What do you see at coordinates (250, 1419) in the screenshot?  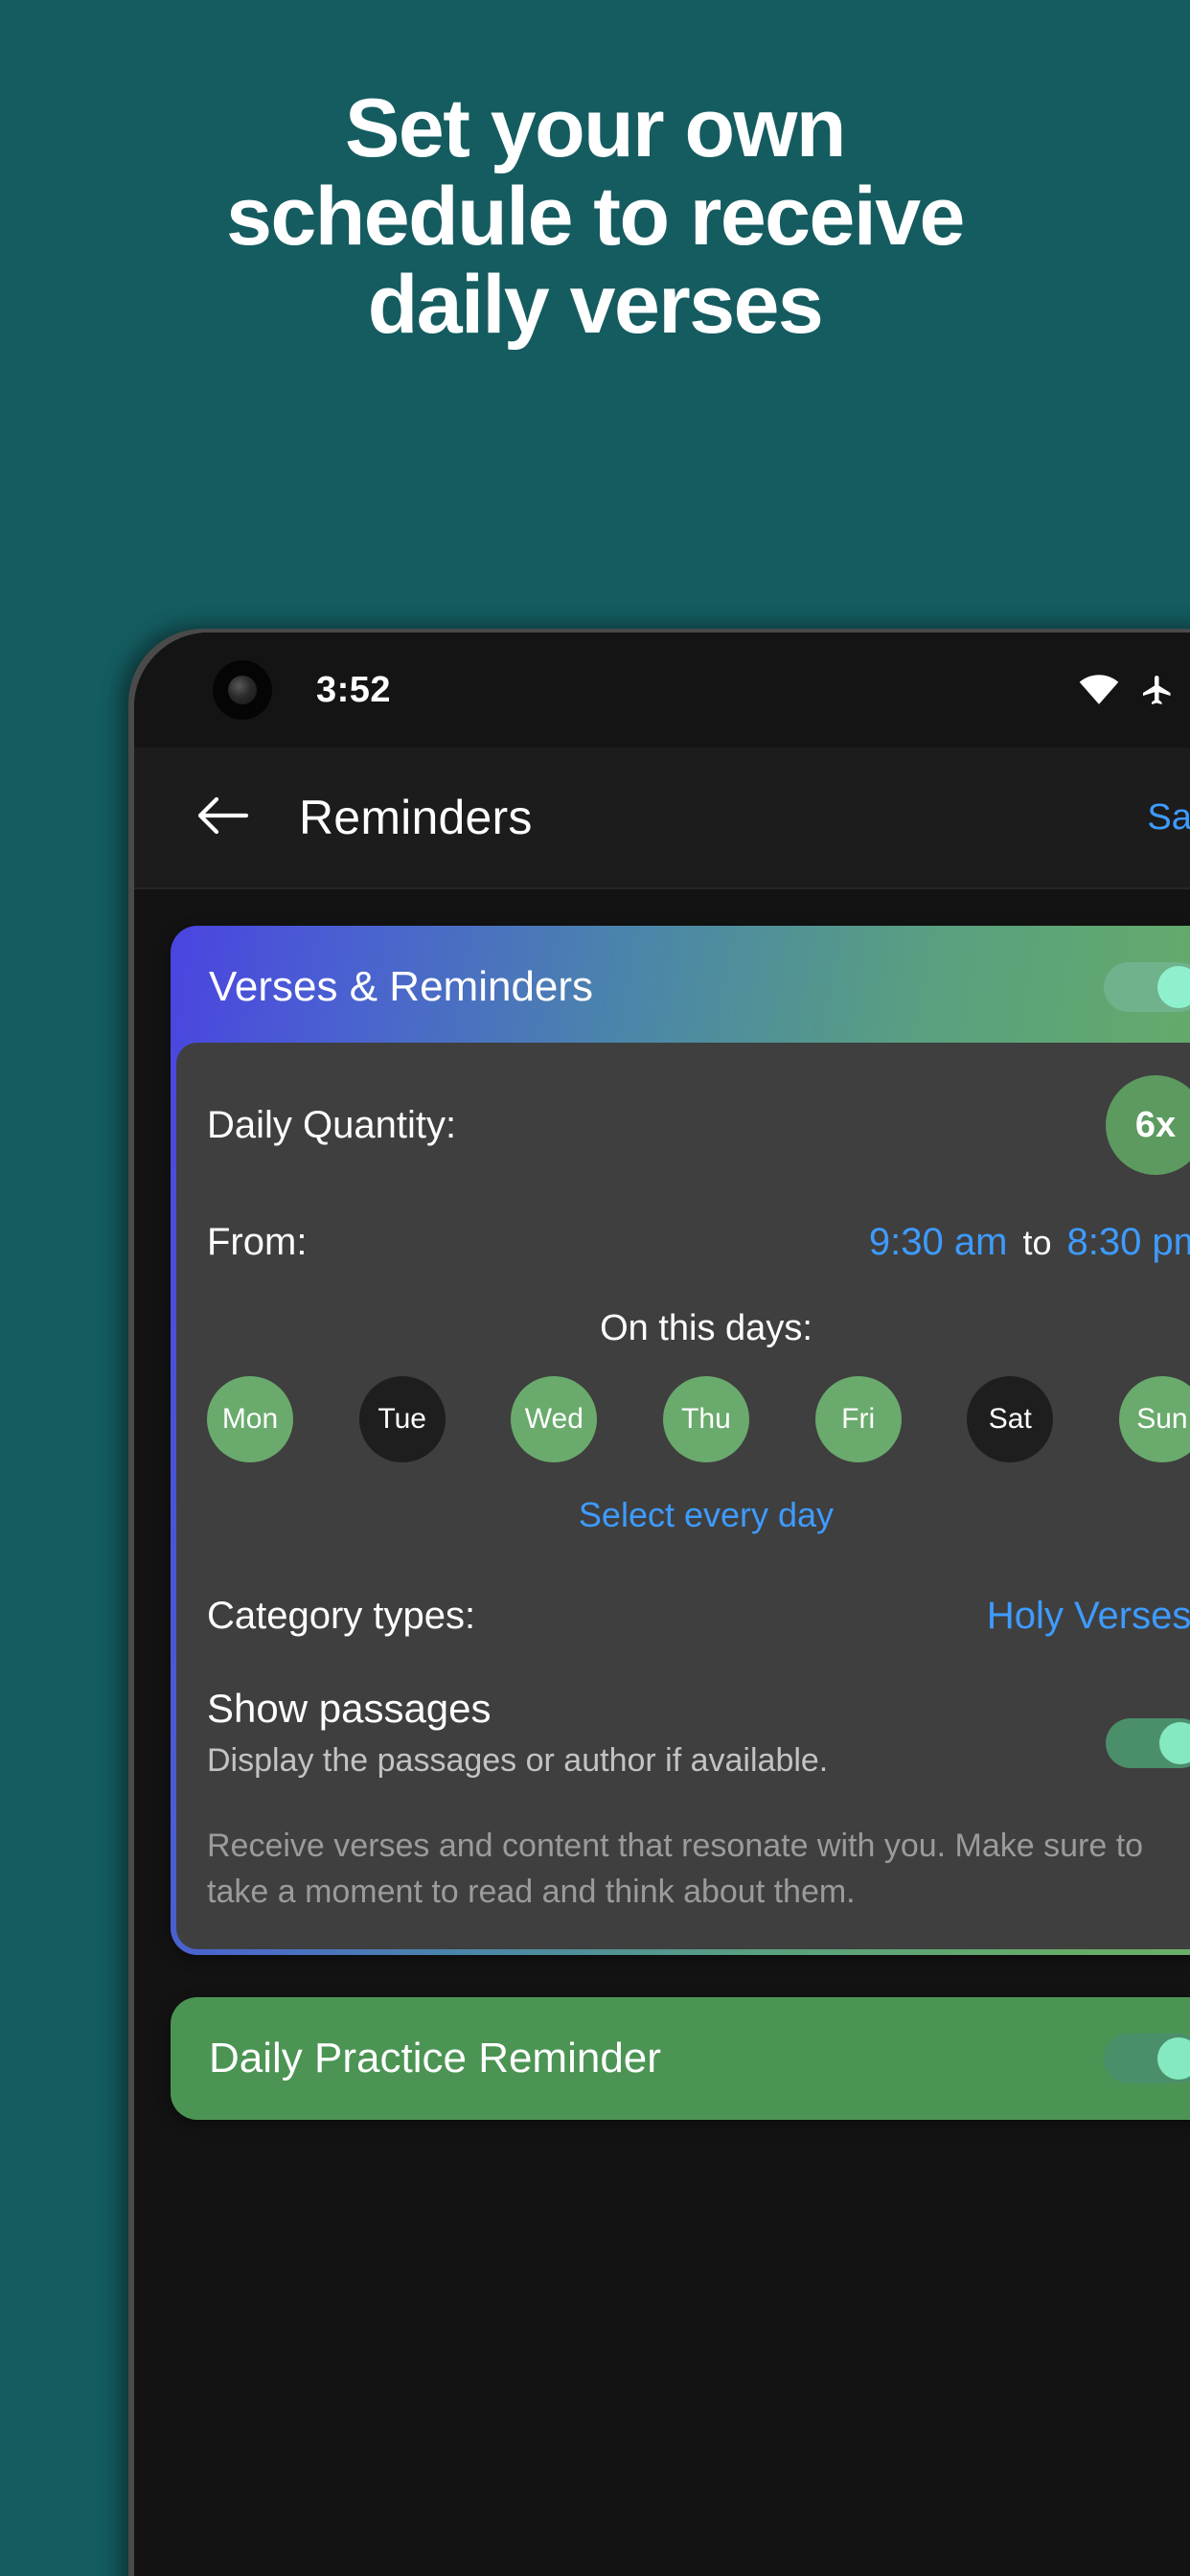 I see `day-chip-mon: Mon` at bounding box center [250, 1419].